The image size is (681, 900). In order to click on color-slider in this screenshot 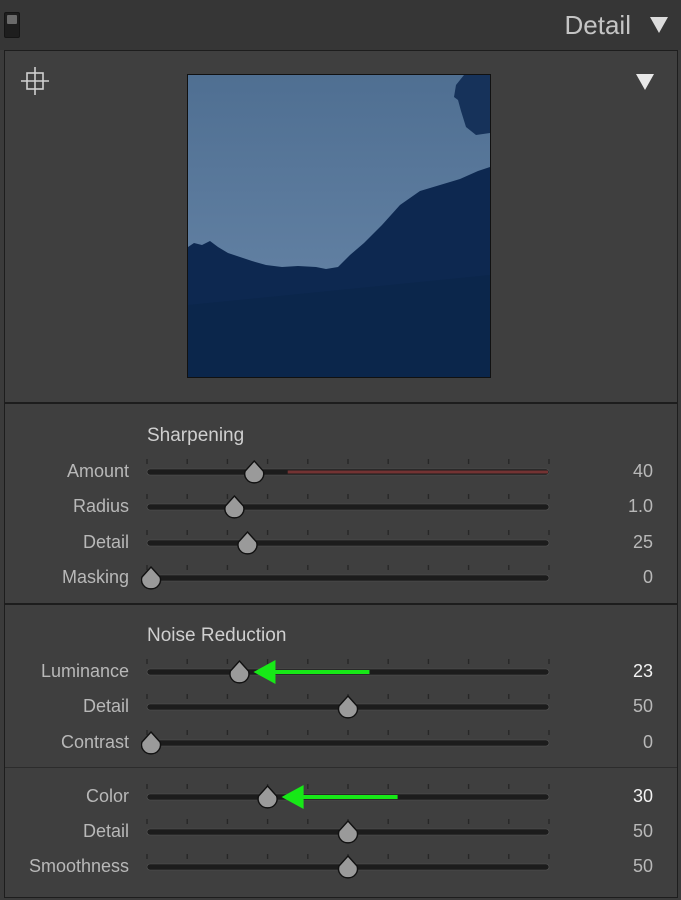, I will do `click(351, 797)`.